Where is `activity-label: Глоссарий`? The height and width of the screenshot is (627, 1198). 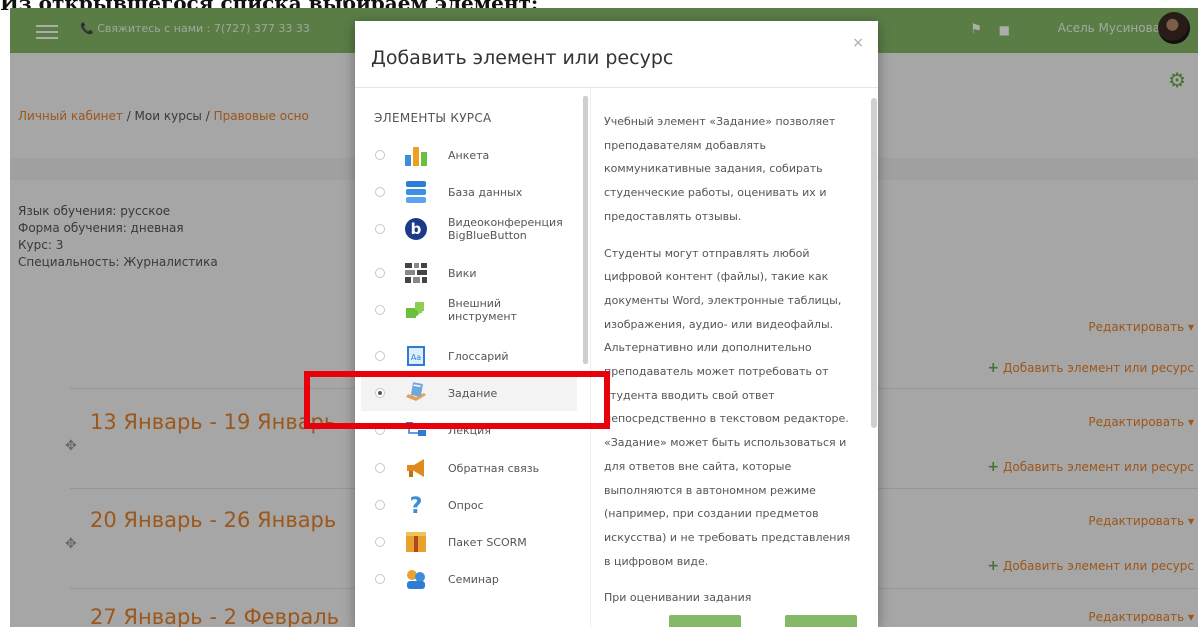 activity-label: Глоссарий is located at coordinates (478, 356).